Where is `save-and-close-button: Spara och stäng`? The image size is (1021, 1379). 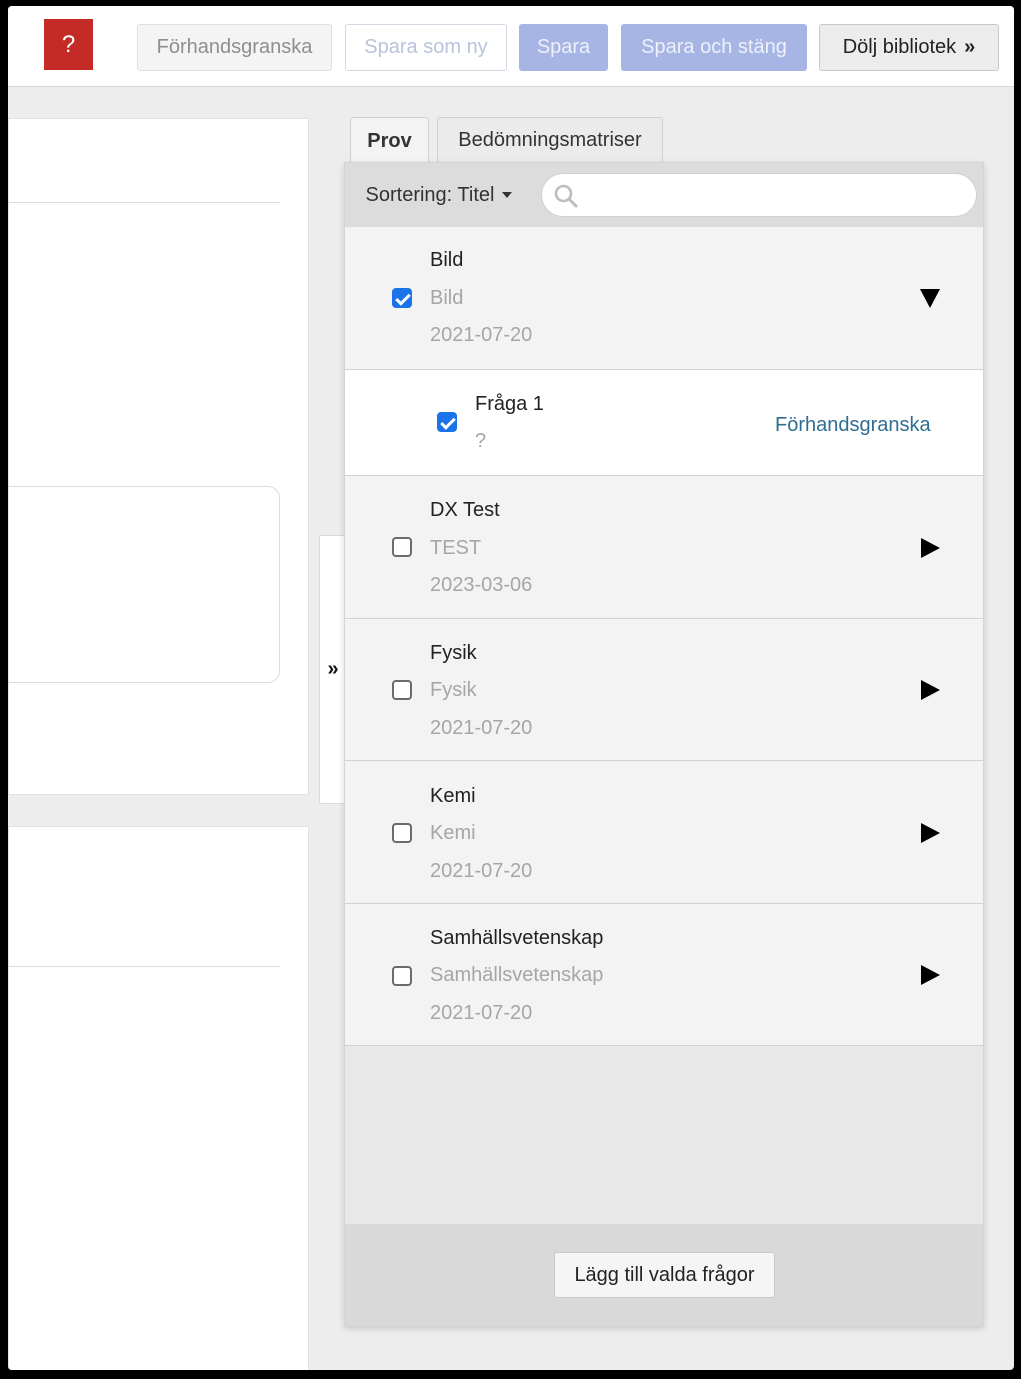
save-and-close-button: Spara och stäng is located at coordinates (714, 47).